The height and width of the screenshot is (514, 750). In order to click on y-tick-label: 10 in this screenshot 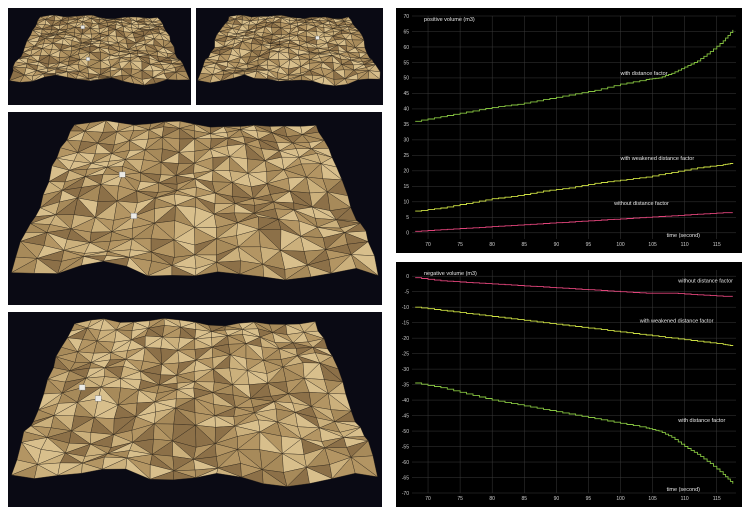, I will do `click(406, 203)`.